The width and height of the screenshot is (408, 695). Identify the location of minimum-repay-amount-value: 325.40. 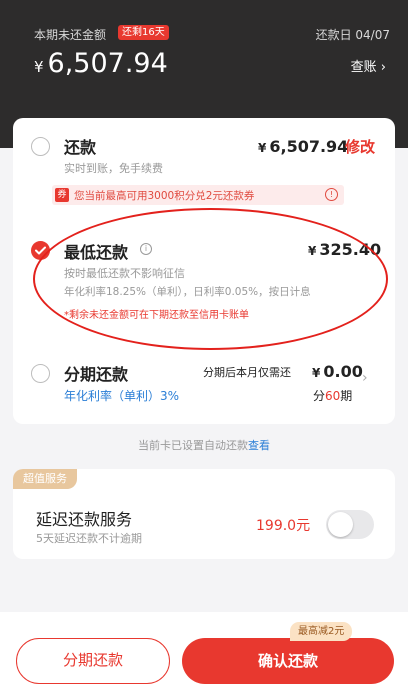
(350, 249).